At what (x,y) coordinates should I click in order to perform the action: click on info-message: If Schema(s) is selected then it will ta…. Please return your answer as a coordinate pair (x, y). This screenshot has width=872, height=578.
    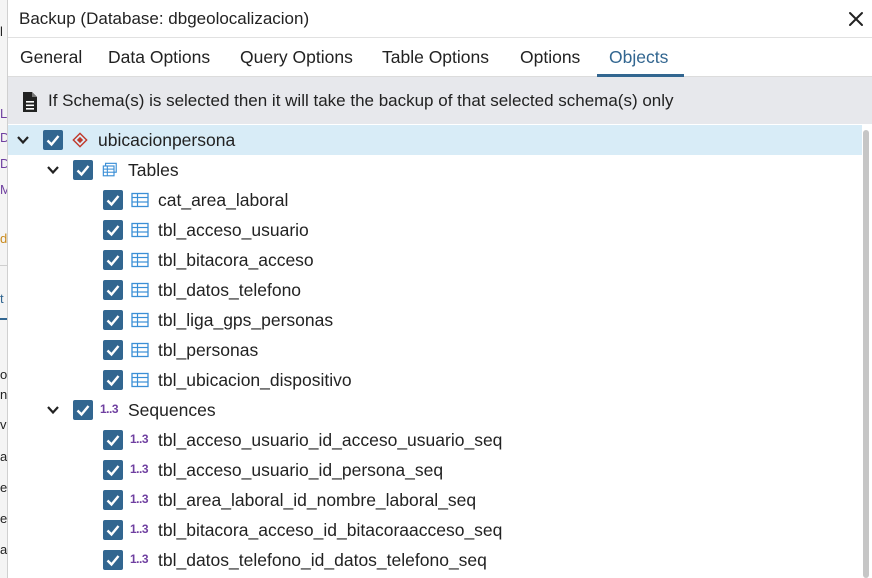
    Looking at the image, I should click on (361, 100).